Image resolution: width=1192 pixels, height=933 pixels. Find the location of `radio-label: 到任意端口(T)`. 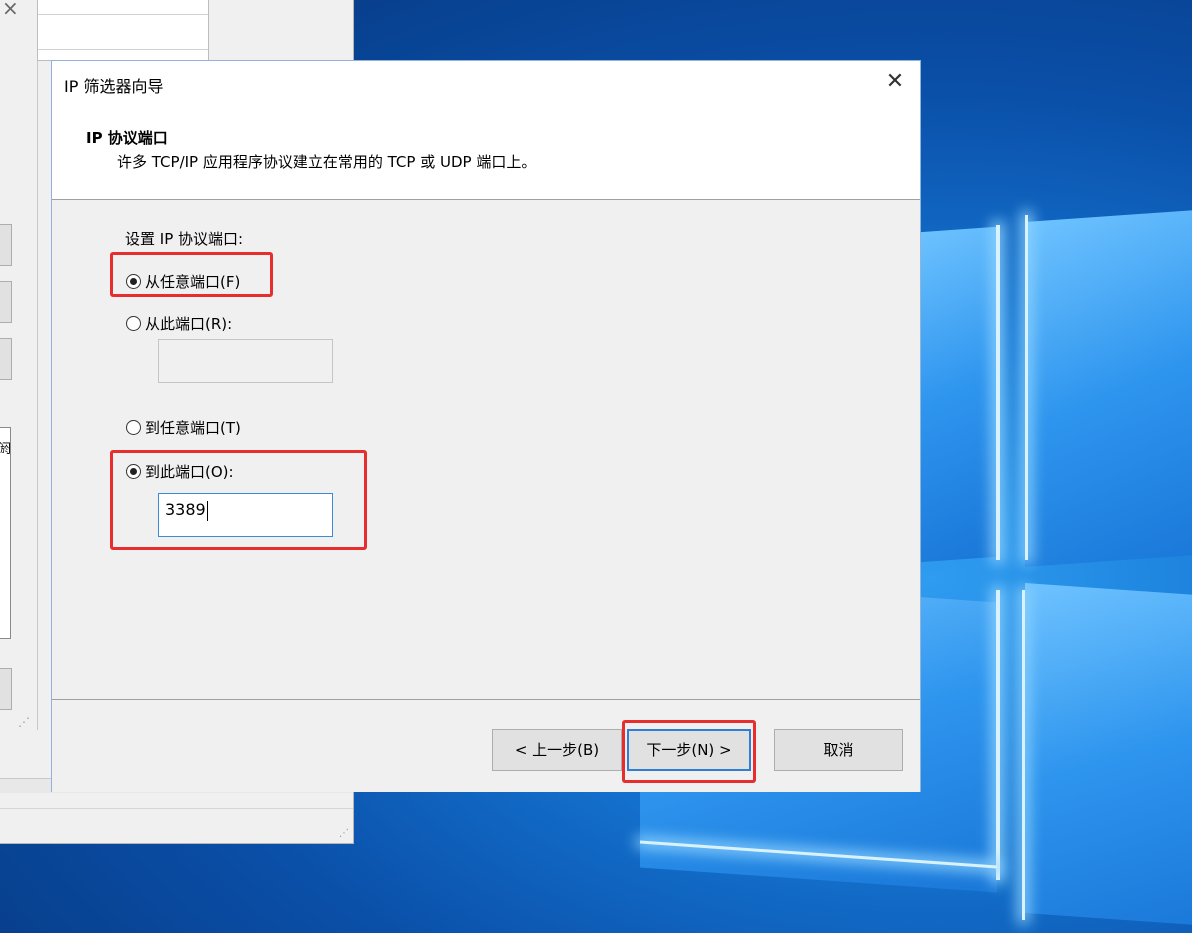

radio-label: 到任意端口(T) is located at coordinates (193, 428).